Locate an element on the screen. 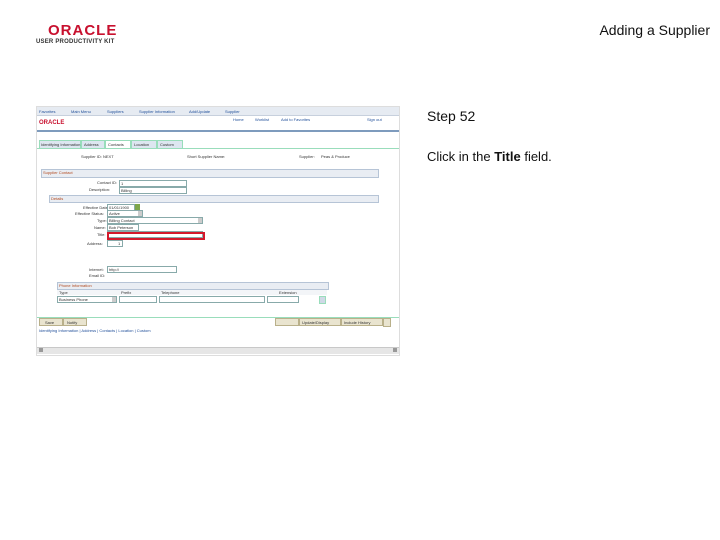 The height and width of the screenshot is (540, 720). tab-label: Location is located at coordinates (142, 144).